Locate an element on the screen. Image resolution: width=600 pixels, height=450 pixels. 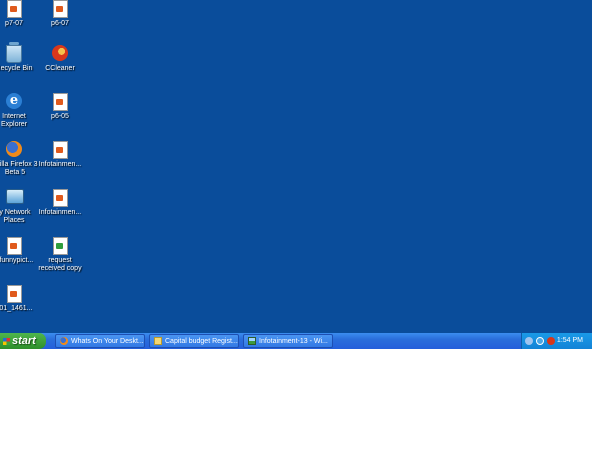
clock: 1:54 PM is located at coordinates (570, 341).